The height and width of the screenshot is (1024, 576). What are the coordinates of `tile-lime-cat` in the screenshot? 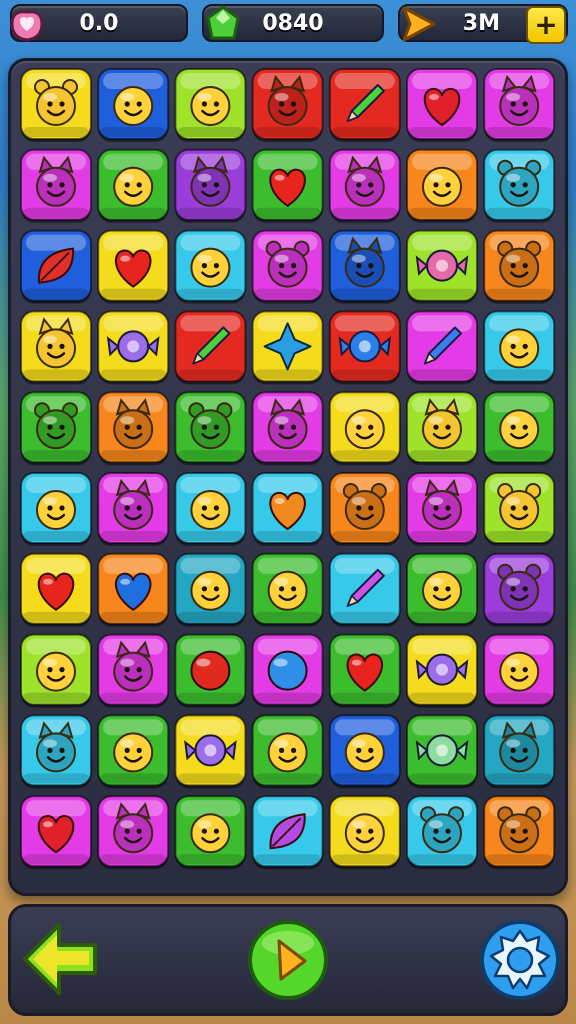 It's located at (442, 428).